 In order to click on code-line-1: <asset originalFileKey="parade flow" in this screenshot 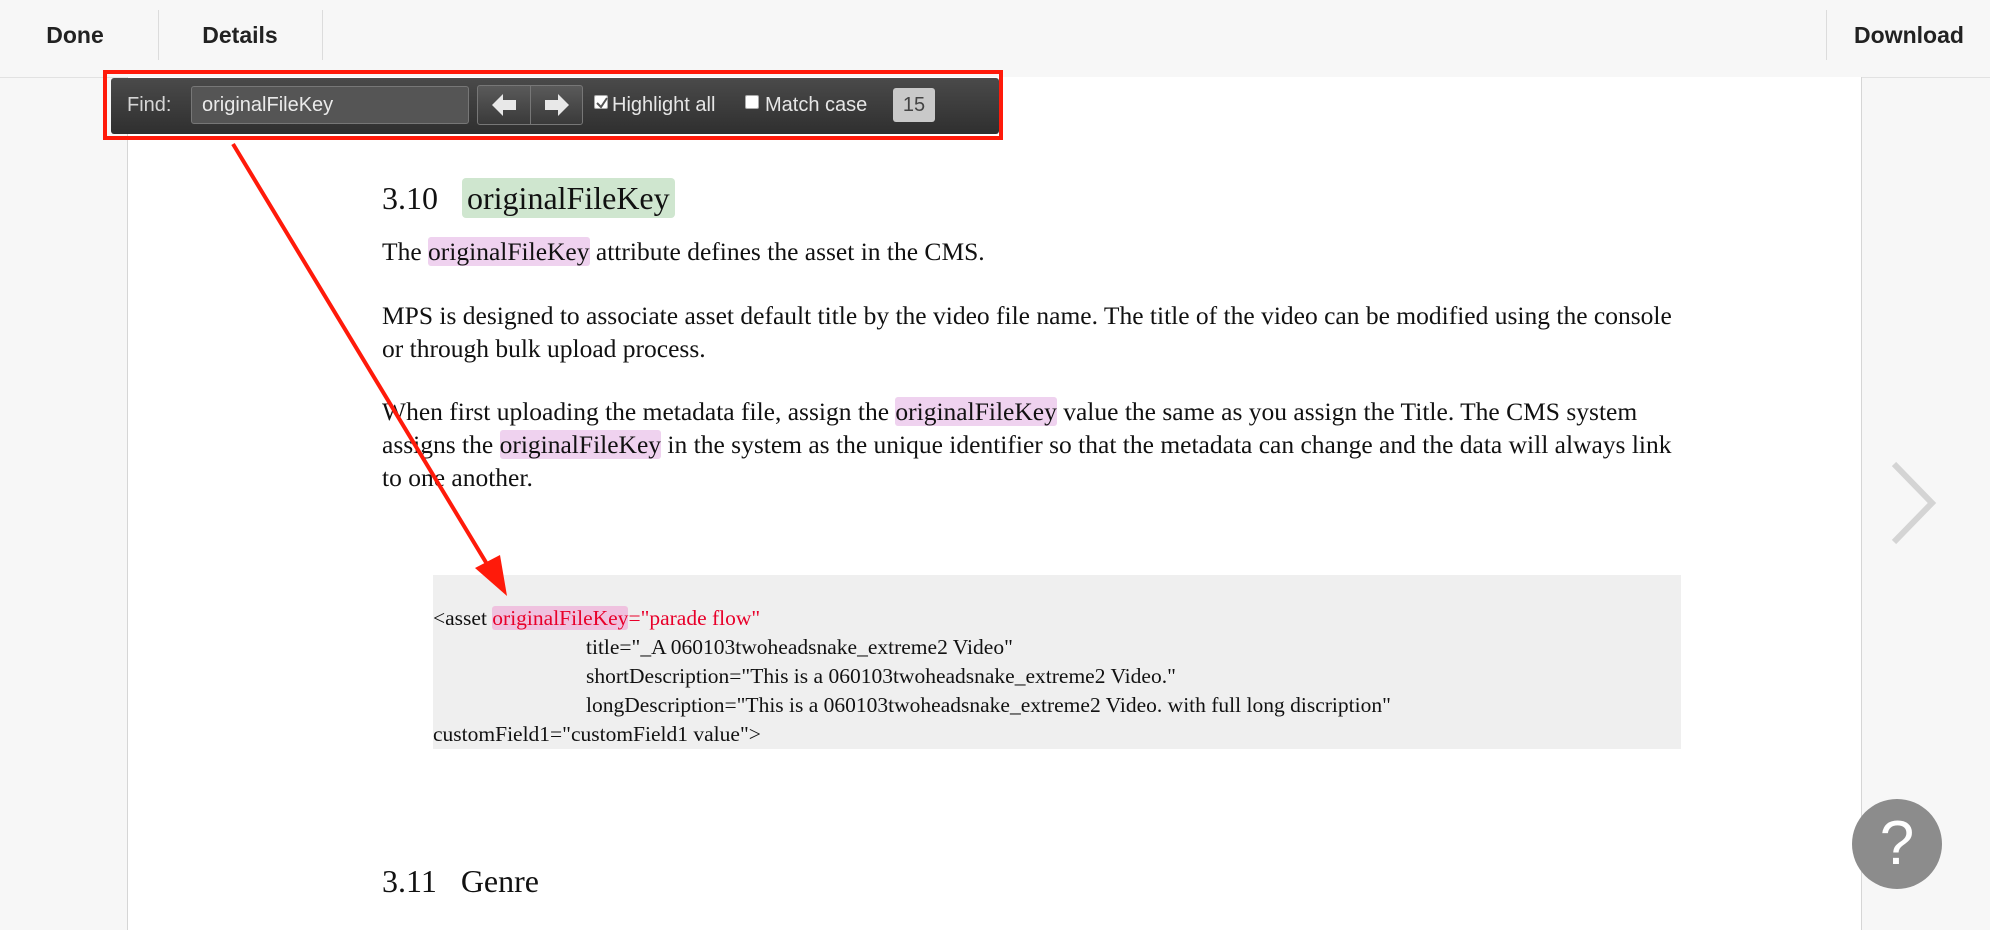, I will do `click(596, 618)`.